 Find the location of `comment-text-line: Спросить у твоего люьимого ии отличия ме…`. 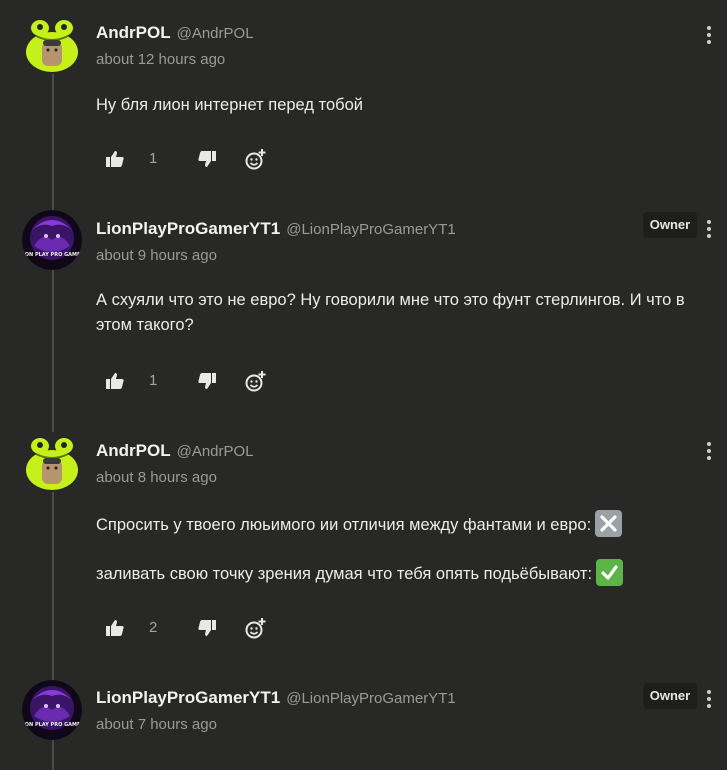

comment-text-line: Спросить у твоего люьимого ии отличия ме… is located at coordinates (396, 524).